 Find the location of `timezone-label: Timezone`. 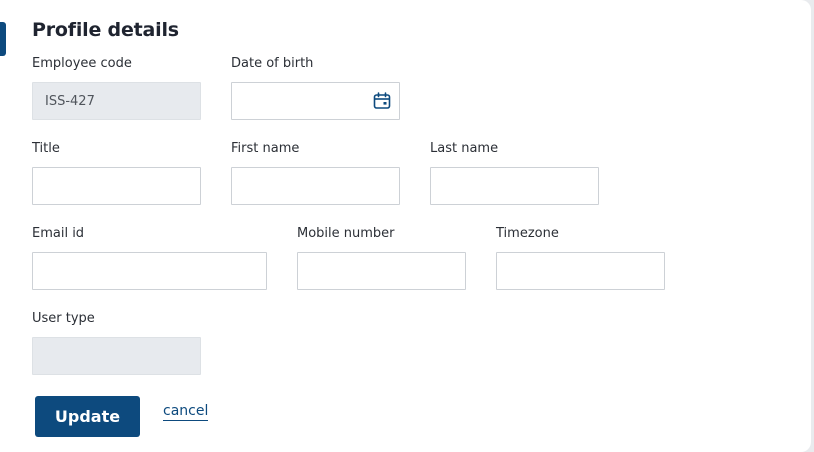

timezone-label: Timezone is located at coordinates (527, 233).